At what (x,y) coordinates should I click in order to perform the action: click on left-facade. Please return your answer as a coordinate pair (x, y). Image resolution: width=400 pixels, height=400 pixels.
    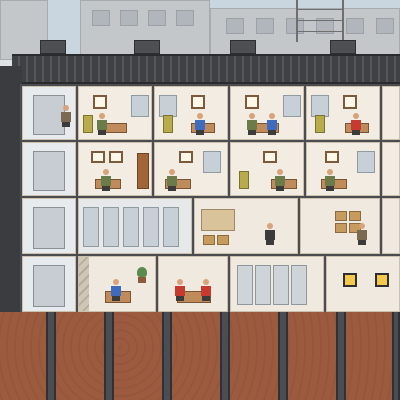
    Looking at the image, I should click on (11, 189).